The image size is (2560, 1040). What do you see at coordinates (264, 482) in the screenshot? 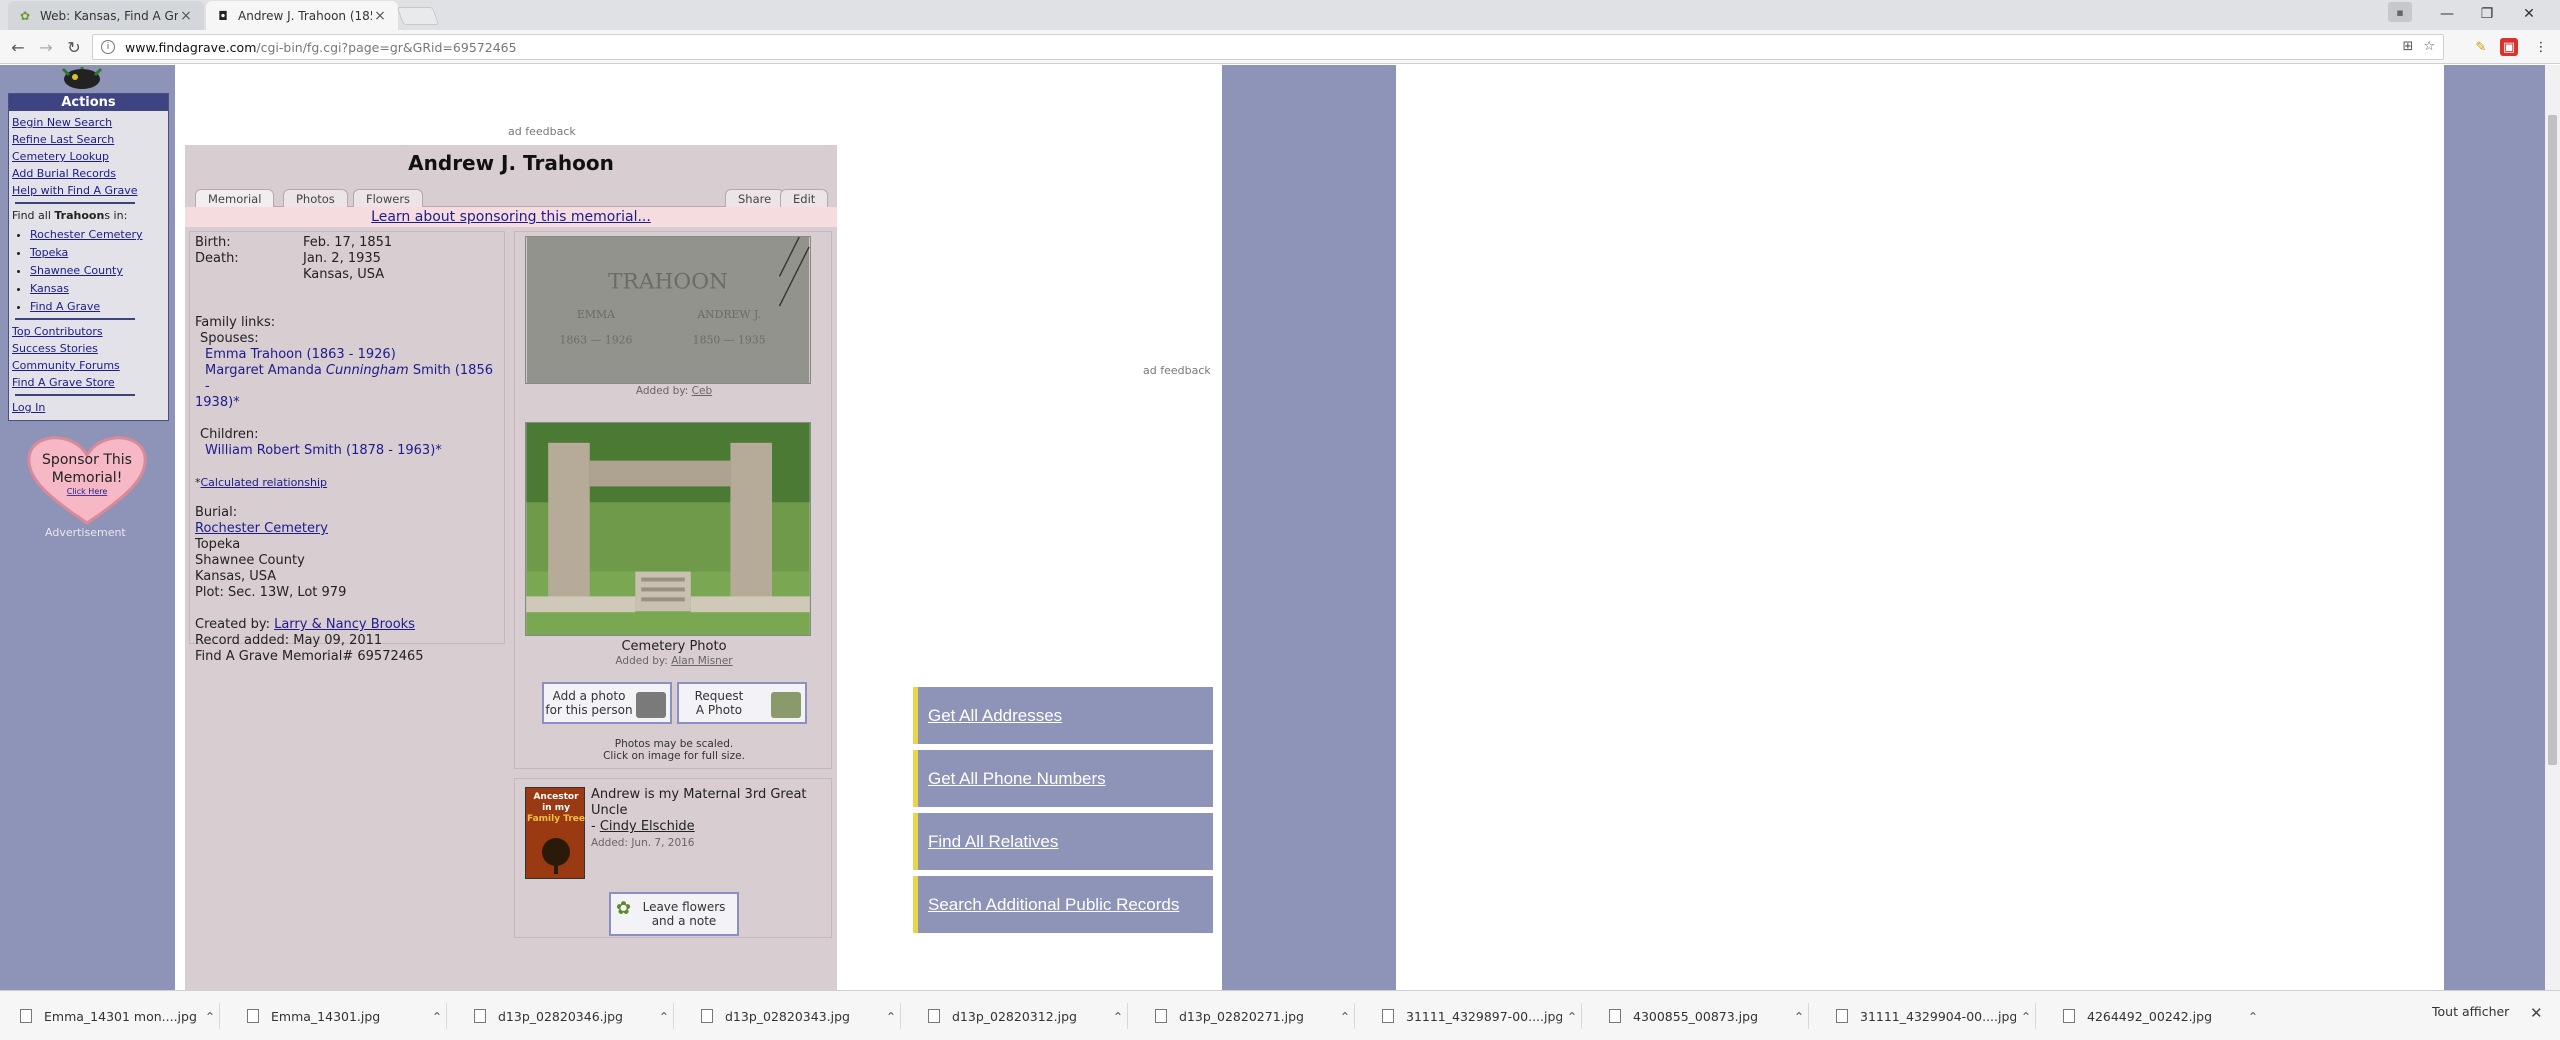
I see `calculated-relationship-link: Calculated relationship` at bounding box center [264, 482].